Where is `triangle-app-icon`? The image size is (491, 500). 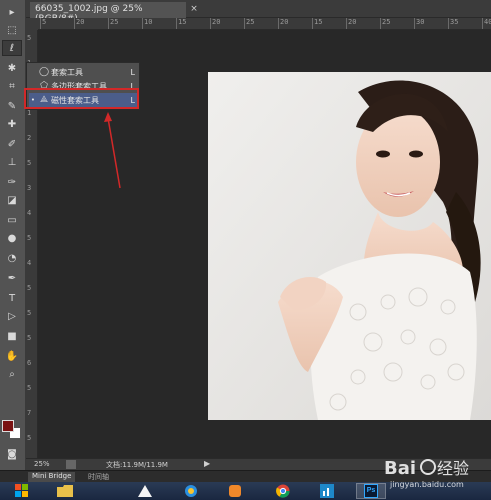
triangle-app-icon is located at coordinates (145, 491).